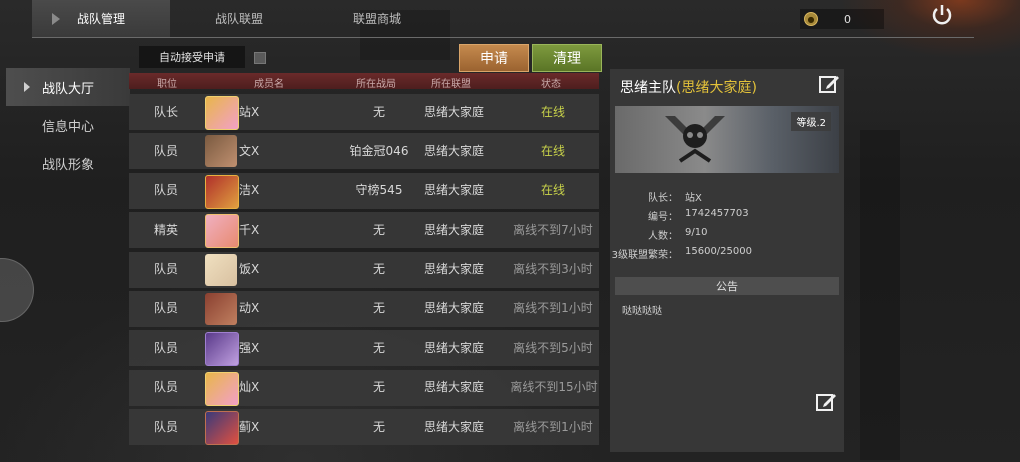 The image size is (1020, 462). Describe the element at coordinates (165, 229) in the screenshot. I see `member-position: 精英` at that location.